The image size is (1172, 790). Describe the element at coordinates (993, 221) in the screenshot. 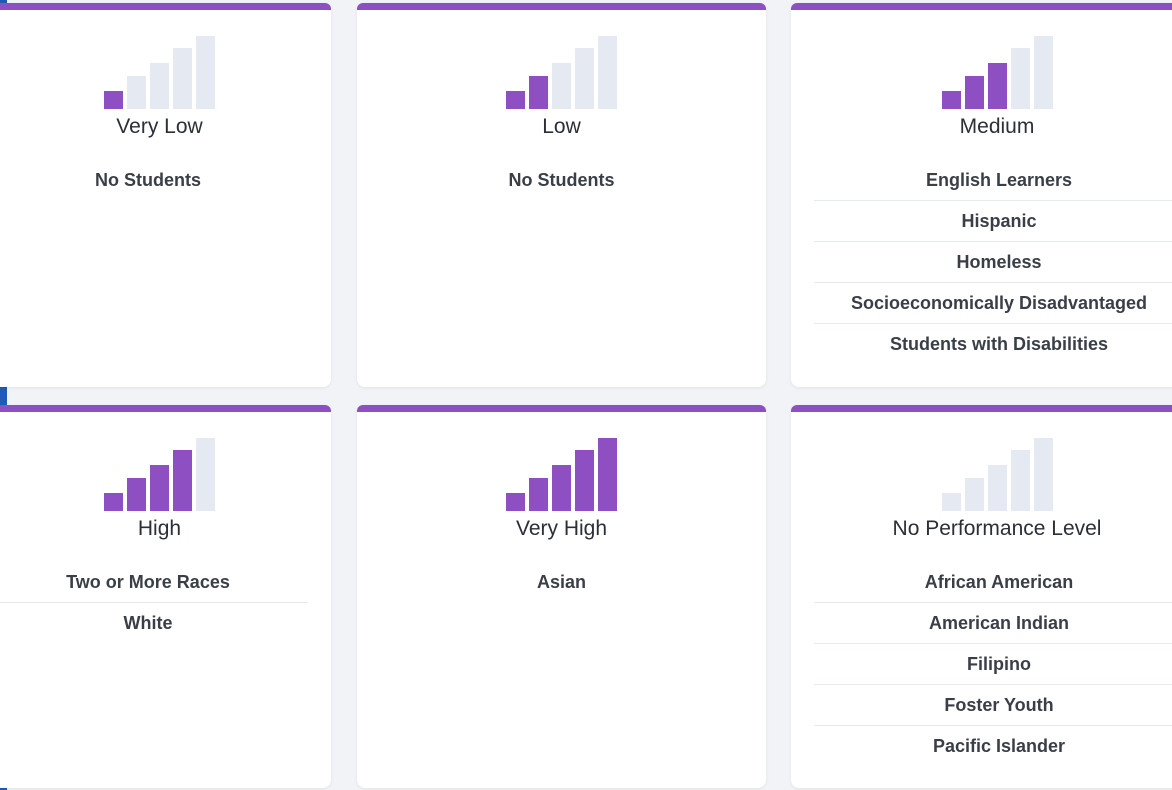

I see `student-group-item: Hispanic` at that location.